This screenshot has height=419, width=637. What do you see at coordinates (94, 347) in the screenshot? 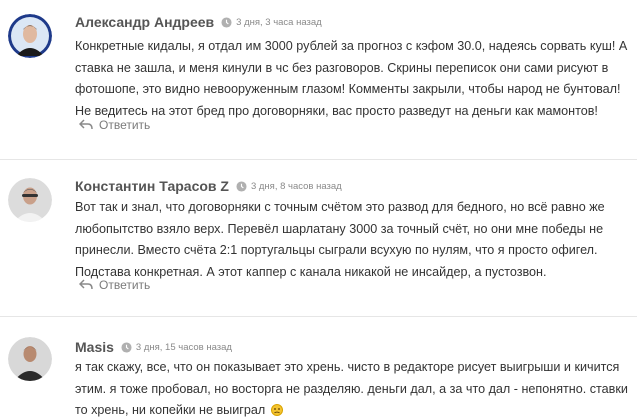
I see `author-name: Masis` at bounding box center [94, 347].